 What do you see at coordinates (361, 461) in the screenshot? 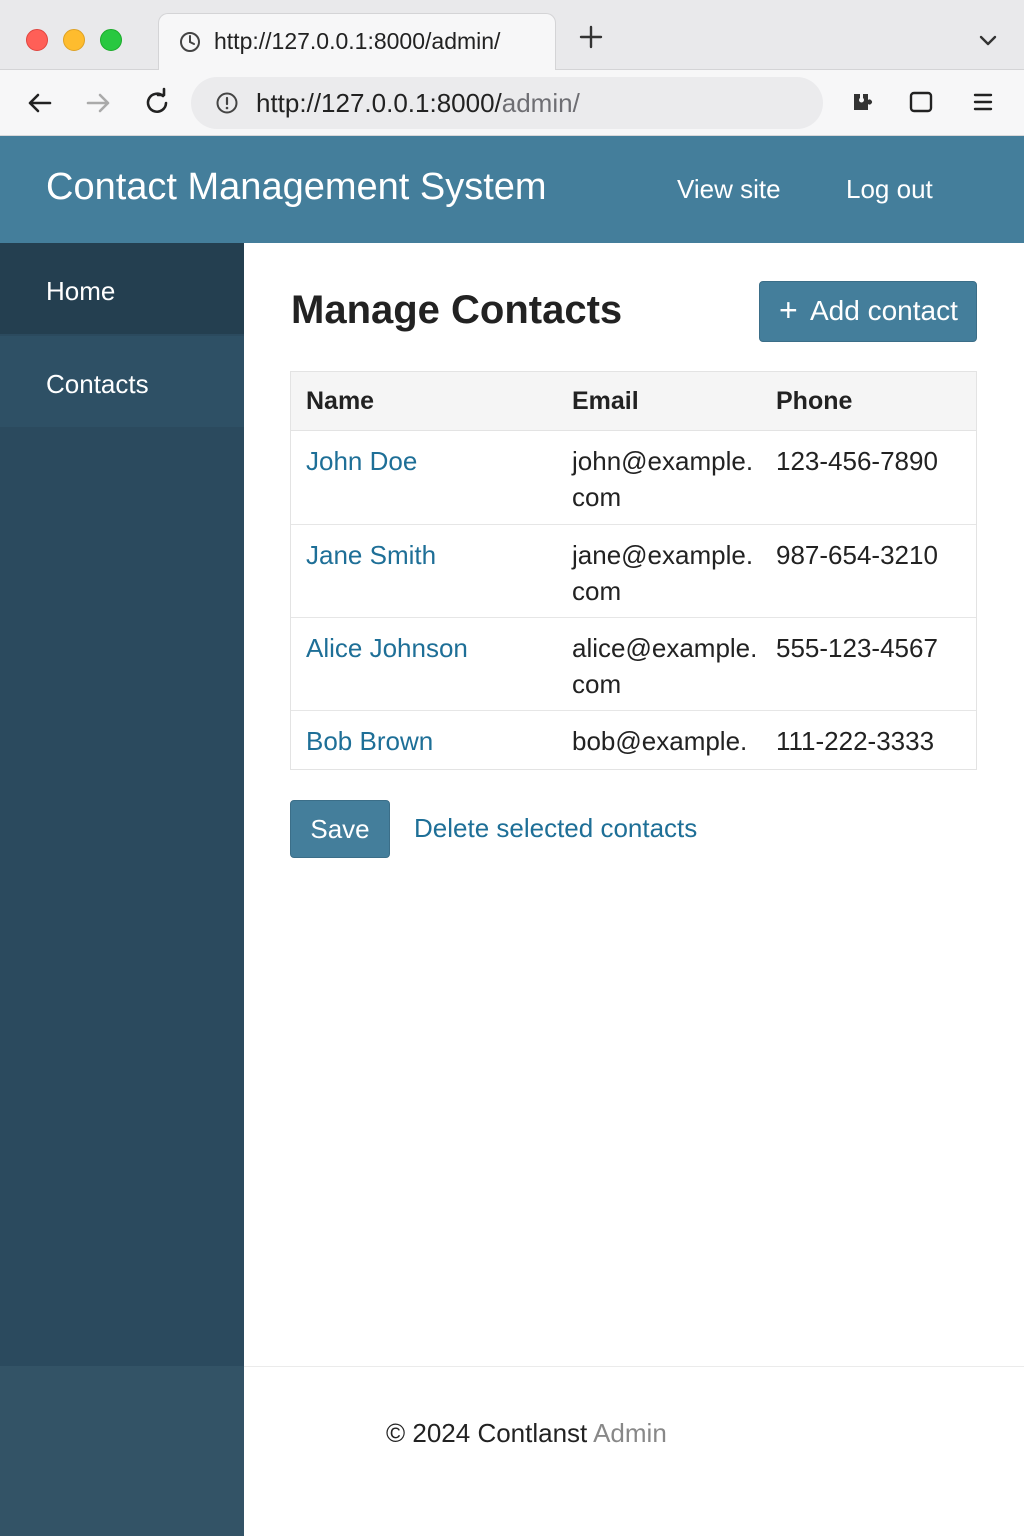
I see `contact-name-link: John Doe` at bounding box center [361, 461].